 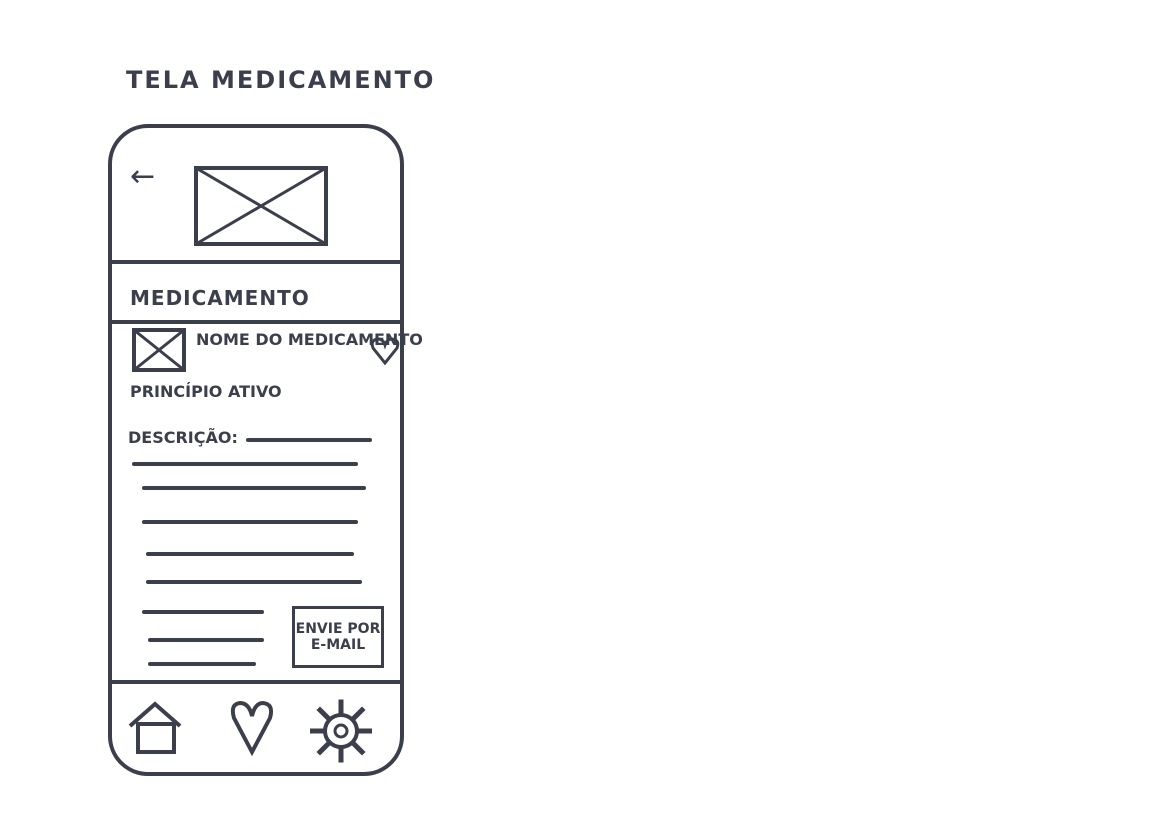 What do you see at coordinates (183, 437) in the screenshot?
I see `description-label: DESCRIÇÃO:` at bounding box center [183, 437].